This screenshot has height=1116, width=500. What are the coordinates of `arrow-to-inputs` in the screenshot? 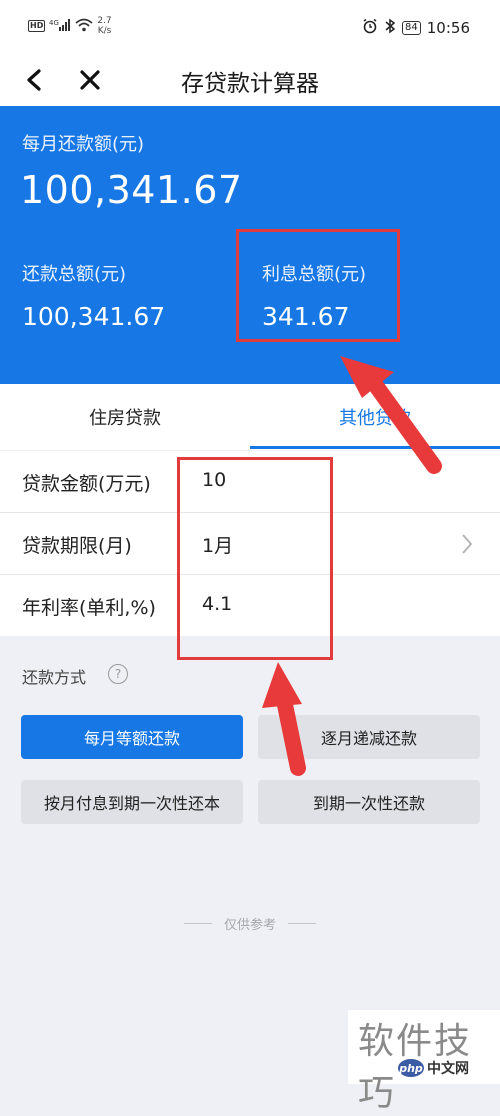 It's located at (284, 719).